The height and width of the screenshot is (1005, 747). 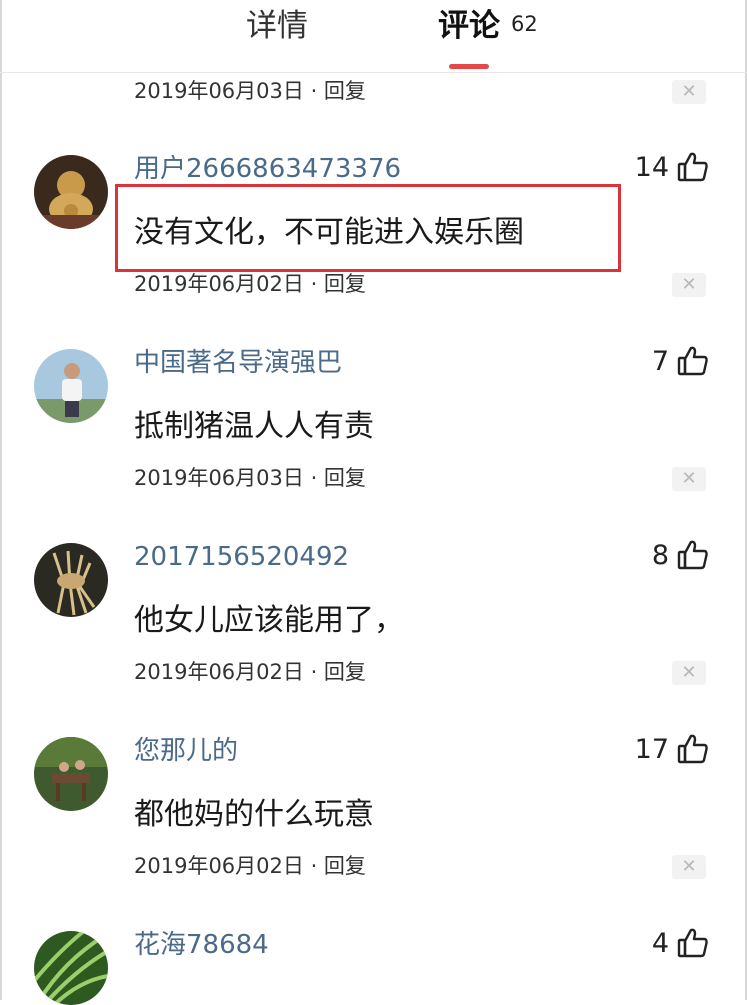 What do you see at coordinates (469, 66) in the screenshot?
I see `active-tab-indicator` at bounding box center [469, 66].